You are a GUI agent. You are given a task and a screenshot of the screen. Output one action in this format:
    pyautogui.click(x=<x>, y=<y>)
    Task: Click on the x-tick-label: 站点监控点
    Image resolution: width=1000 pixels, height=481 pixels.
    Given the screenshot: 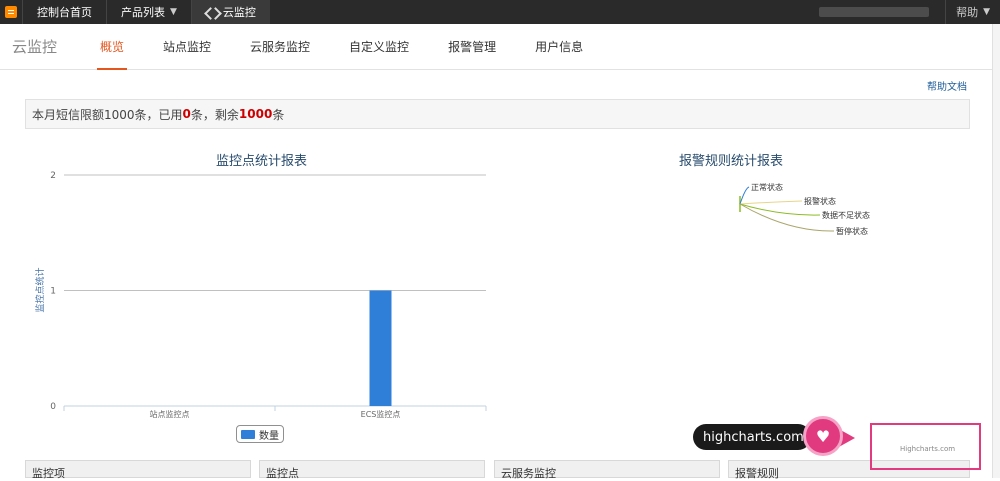 What is the action you would take?
    pyautogui.click(x=170, y=414)
    